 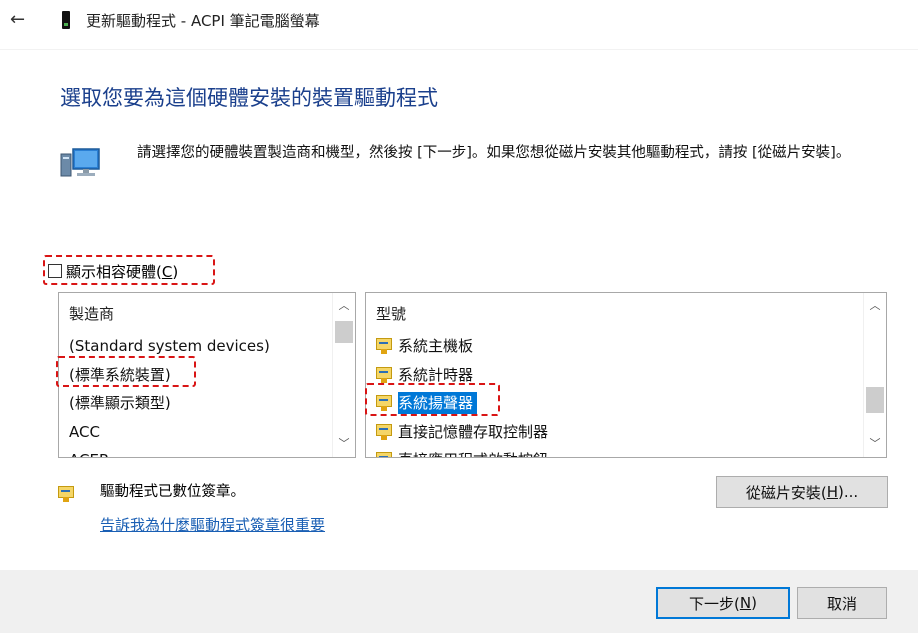 What do you see at coordinates (459, 49) in the screenshot?
I see `divider` at bounding box center [459, 49].